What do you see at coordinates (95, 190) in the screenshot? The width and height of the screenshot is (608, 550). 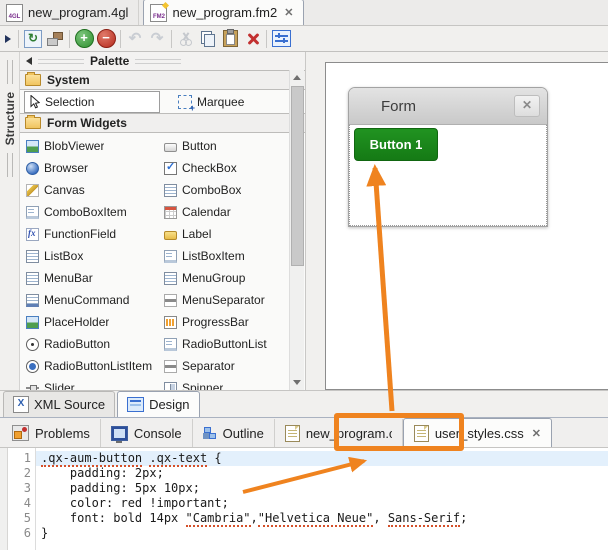 I see `palette-item-canvas: Canvas` at bounding box center [95, 190].